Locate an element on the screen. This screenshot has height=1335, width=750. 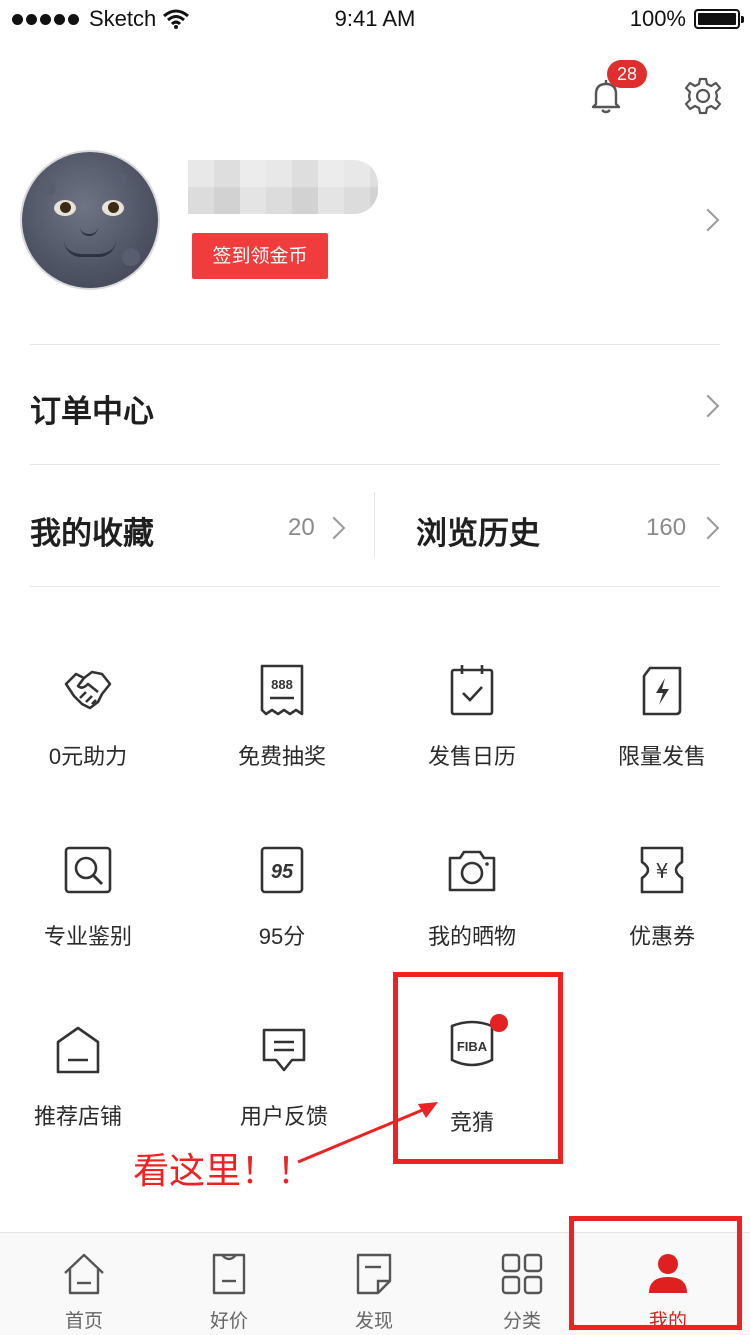
grid-item-coupon: ¥ 优惠券 is located at coordinates (659, 895).